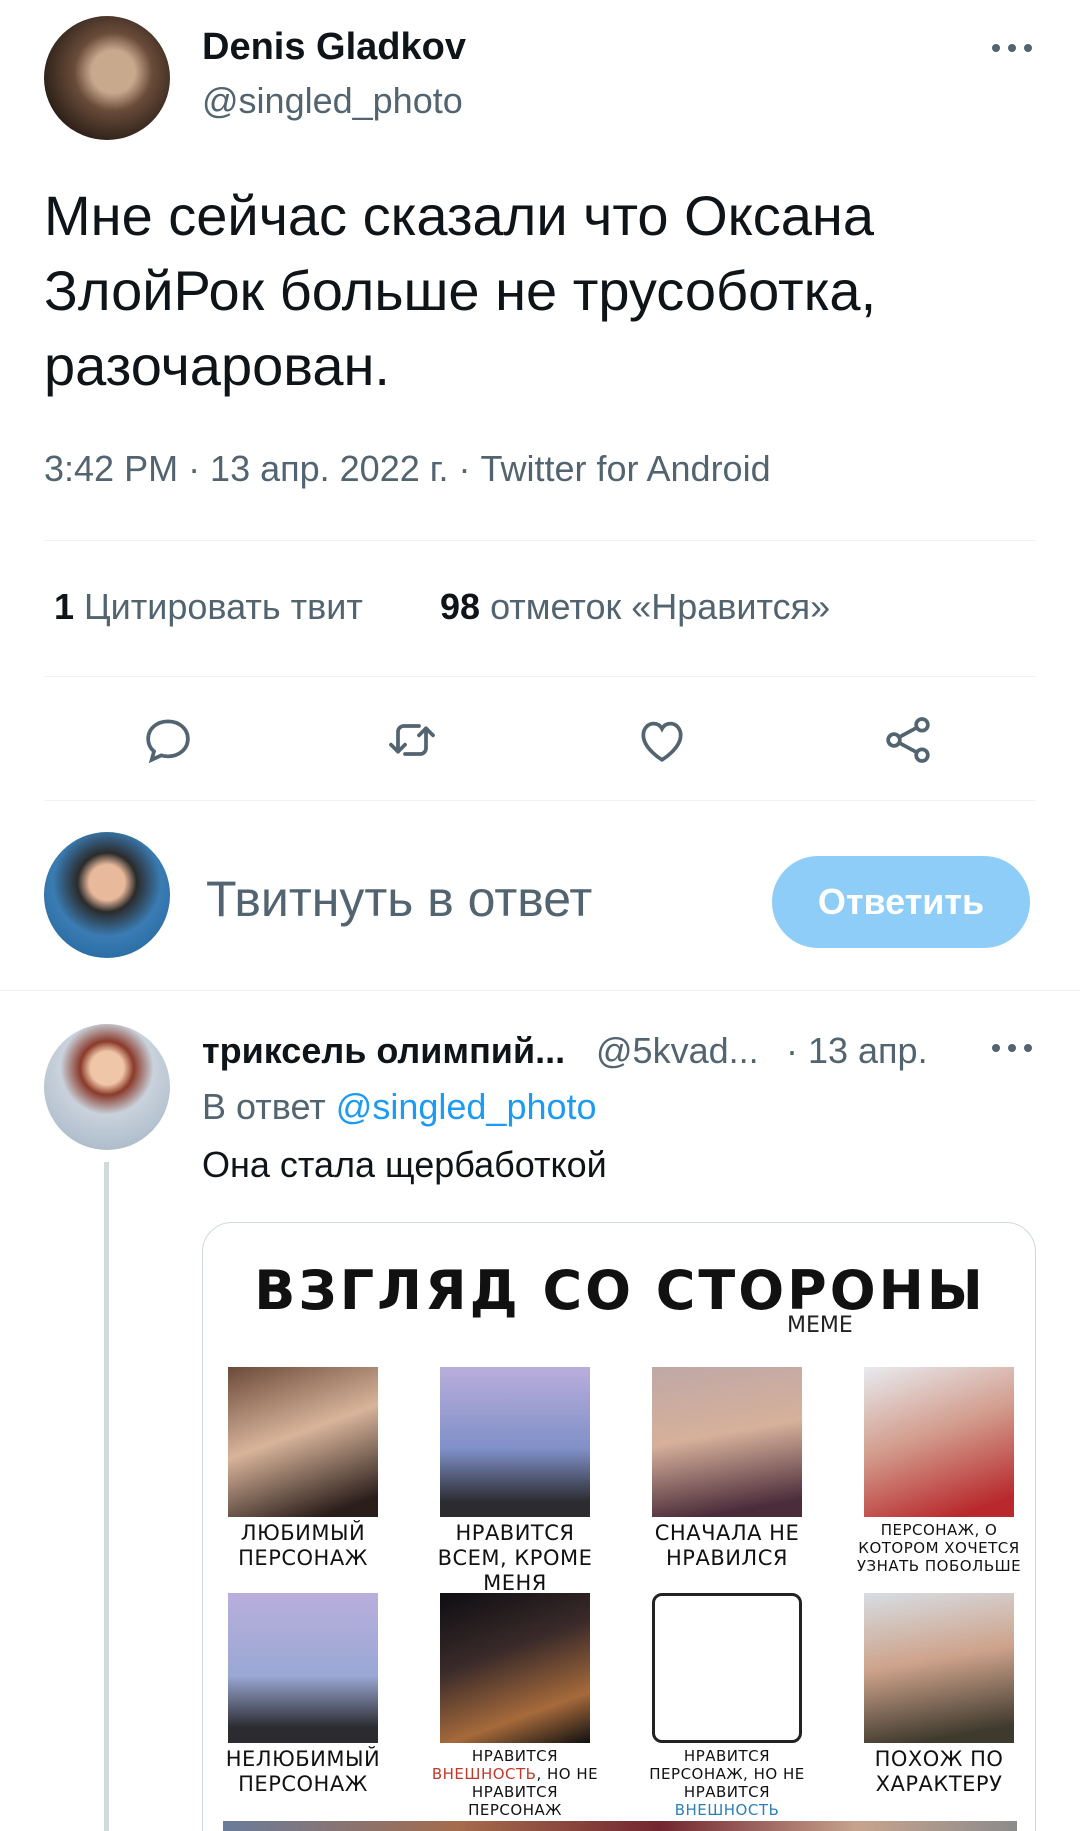  I want to click on thread-line, so click(106, 1496).